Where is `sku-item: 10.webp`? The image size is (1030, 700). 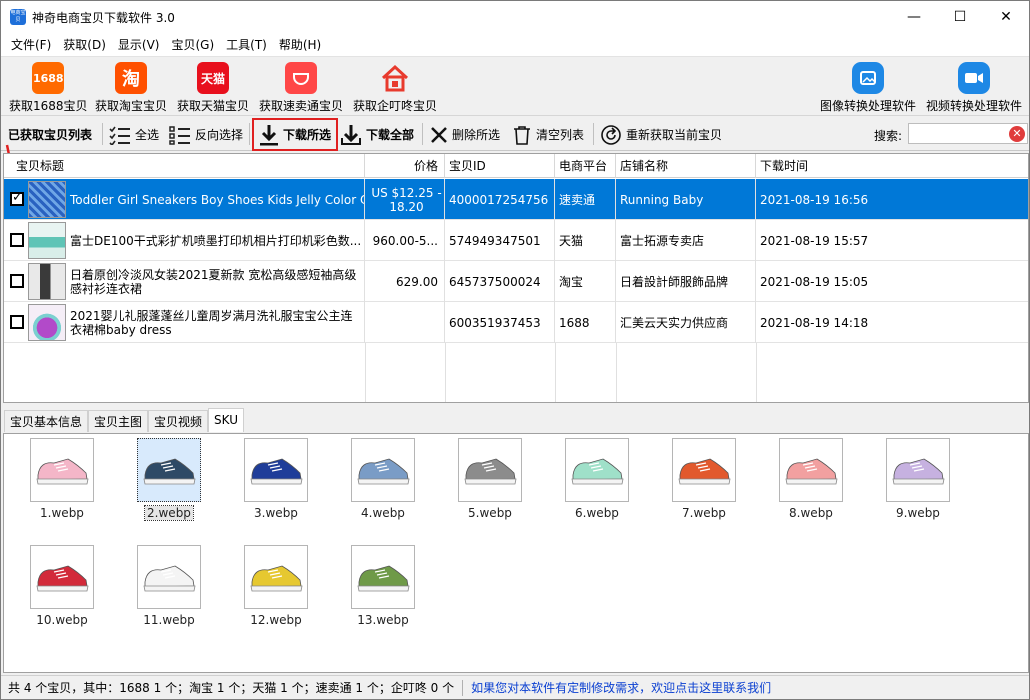
sku-item: 10.webp is located at coordinates (62, 586).